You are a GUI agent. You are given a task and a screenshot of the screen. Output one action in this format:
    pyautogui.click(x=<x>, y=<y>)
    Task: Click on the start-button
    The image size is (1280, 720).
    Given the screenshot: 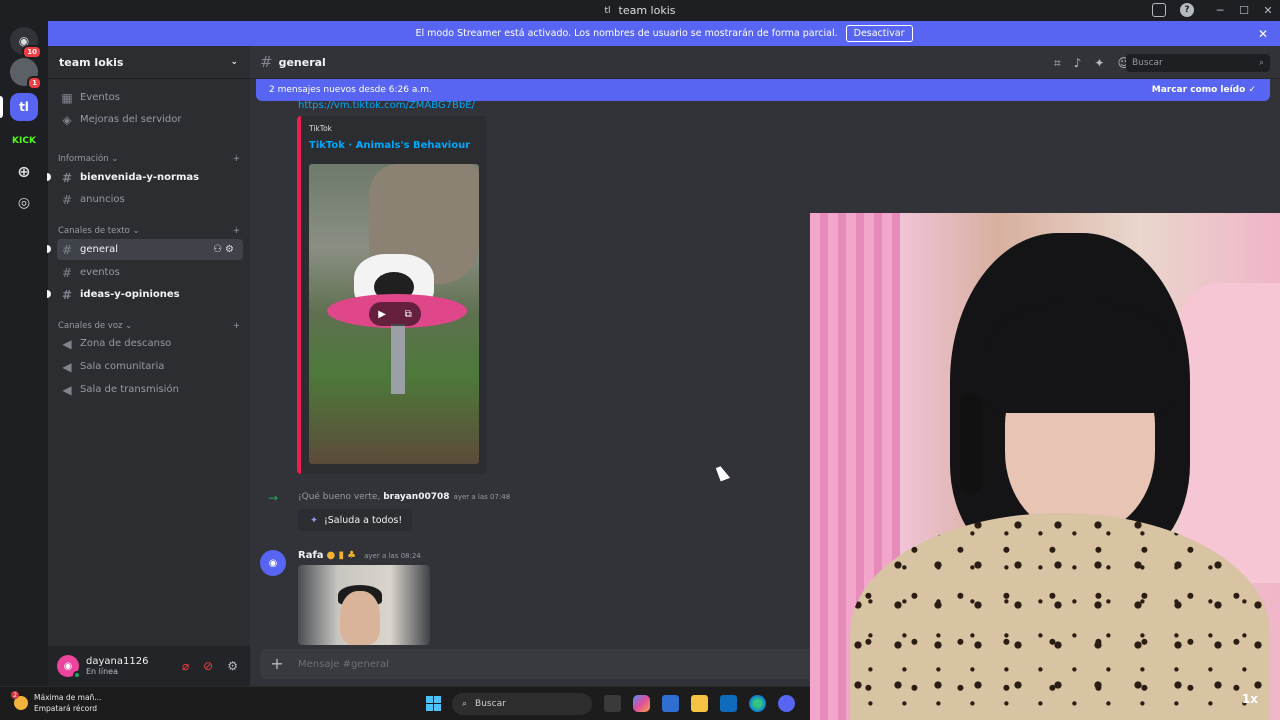 What is the action you would take?
    pyautogui.click(x=433, y=703)
    